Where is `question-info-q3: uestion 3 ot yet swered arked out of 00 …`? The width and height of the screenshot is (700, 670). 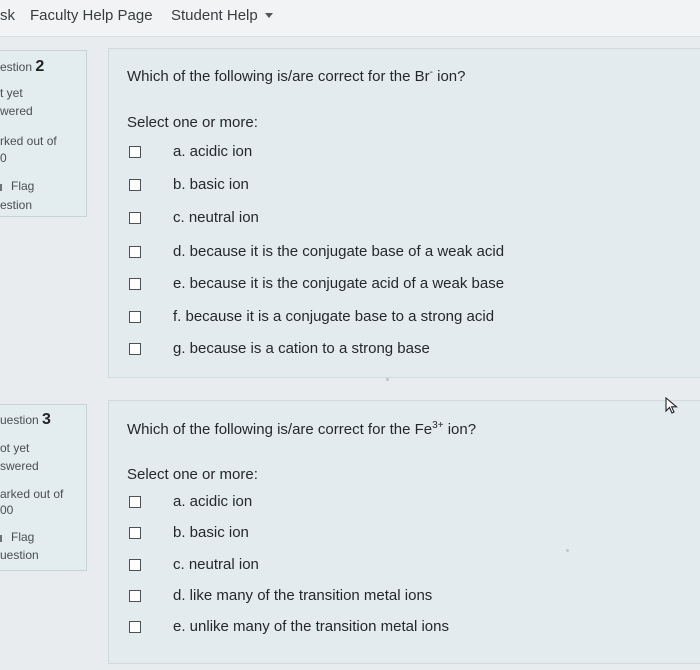
question-info-q3: uestion 3 ot yet swered arked out of 00 … is located at coordinates (43, 487).